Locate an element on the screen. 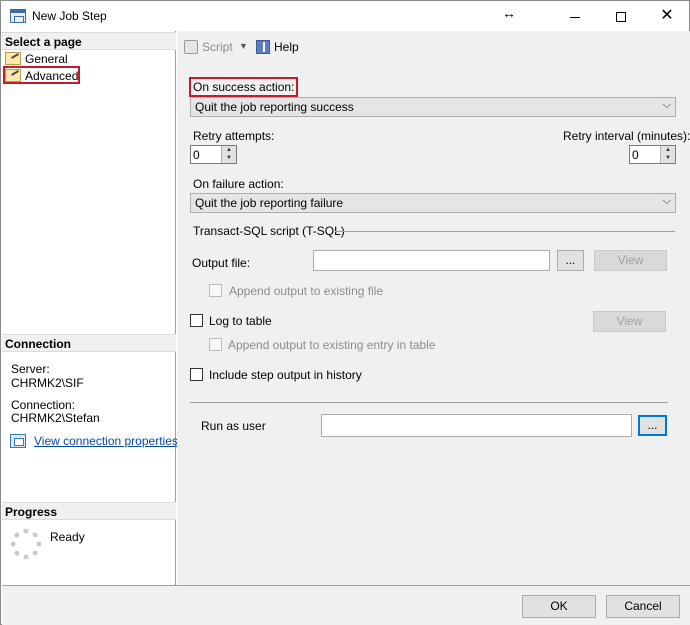 The height and width of the screenshot is (625, 690). on-success-value: Quit the job reporting success is located at coordinates (274, 107).